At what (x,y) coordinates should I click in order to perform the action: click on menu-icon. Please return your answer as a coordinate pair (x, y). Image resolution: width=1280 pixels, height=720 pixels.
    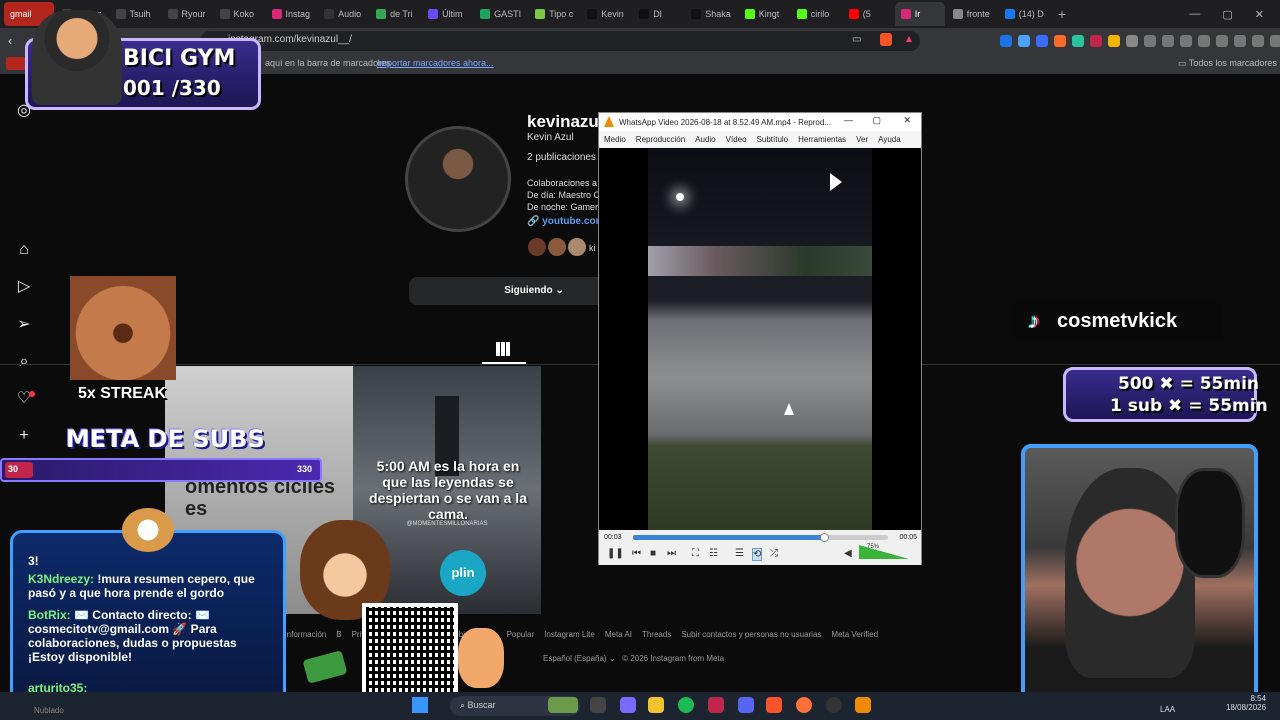
    Looking at the image, I should click on (1275, 41).